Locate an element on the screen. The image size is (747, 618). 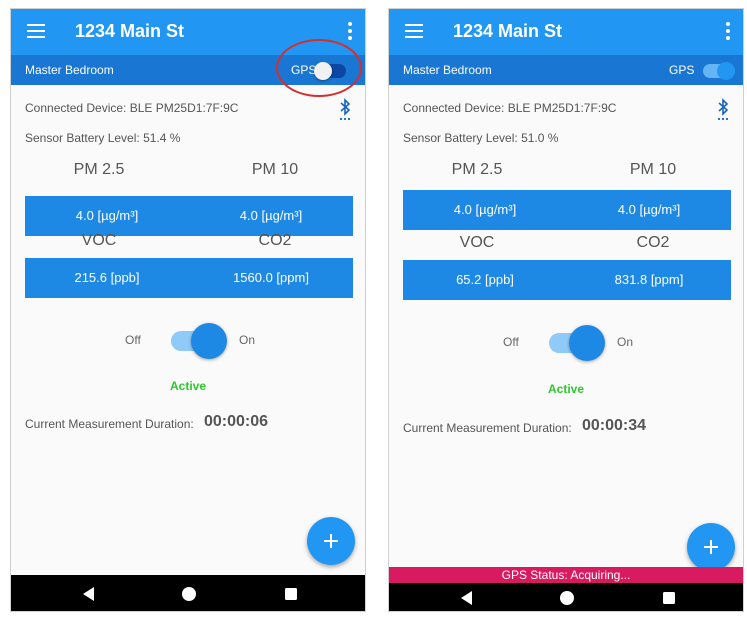
battery-level-line: Sensor Battery Level: 51.4 % is located at coordinates (102, 138).